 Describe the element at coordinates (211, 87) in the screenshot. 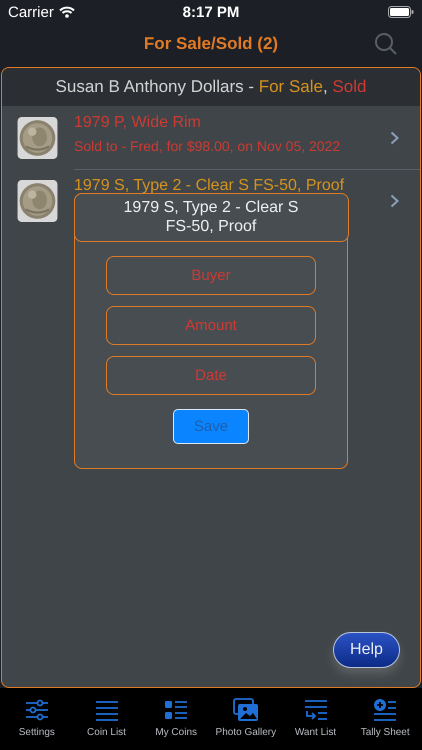

I see `section-header: Susan B Anthony Dollars - For Sale, Sold` at that location.